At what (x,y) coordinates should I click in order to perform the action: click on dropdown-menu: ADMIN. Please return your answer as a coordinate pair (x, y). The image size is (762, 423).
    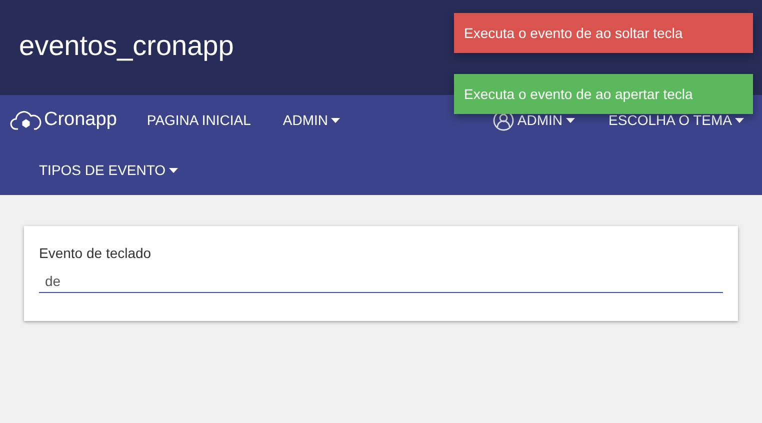
    Looking at the image, I should click on (311, 120).